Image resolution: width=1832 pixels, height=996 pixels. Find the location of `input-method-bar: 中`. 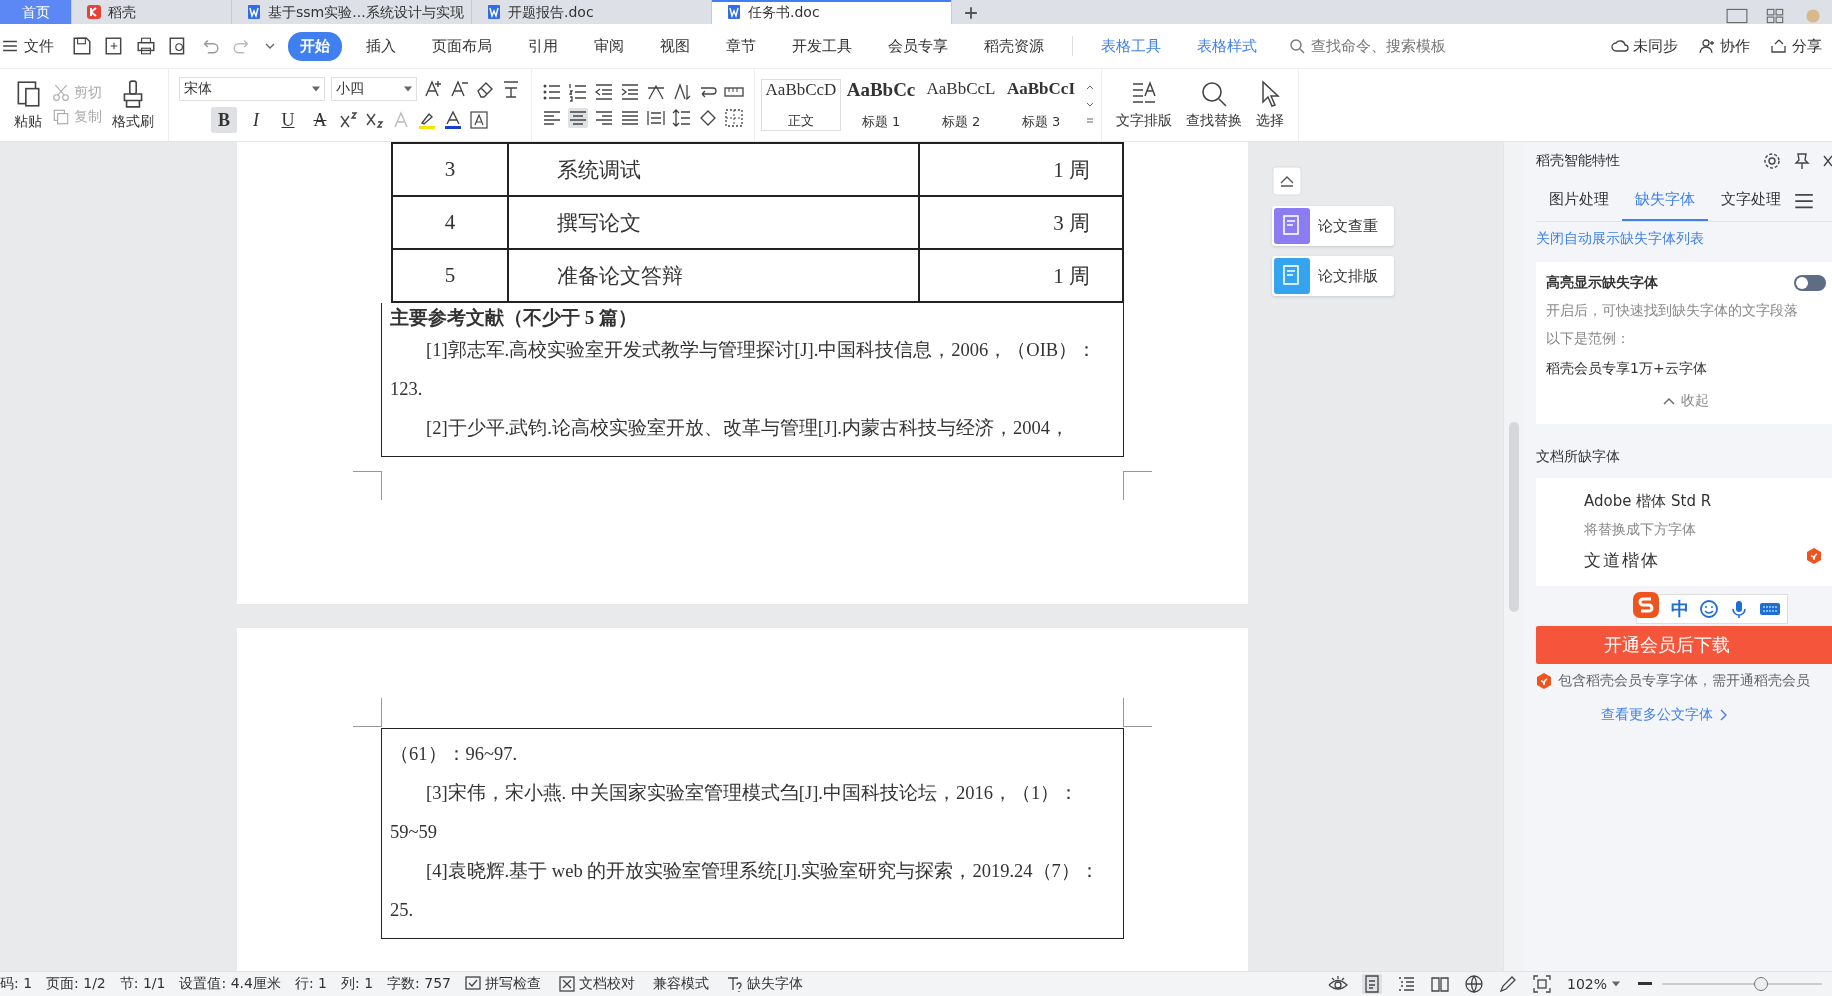

input-method-bar: 中 is located at coordinates (1712, 609).